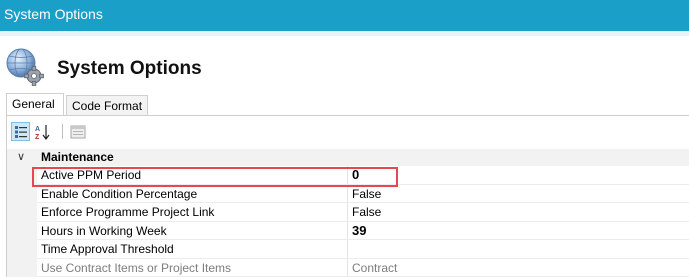 This screenshot has width=689, height=277. What do you see at coordinates (104, 230) in the screenshot?
I see `property-name: Hours in Working Week` at bounding box center [104, 230].